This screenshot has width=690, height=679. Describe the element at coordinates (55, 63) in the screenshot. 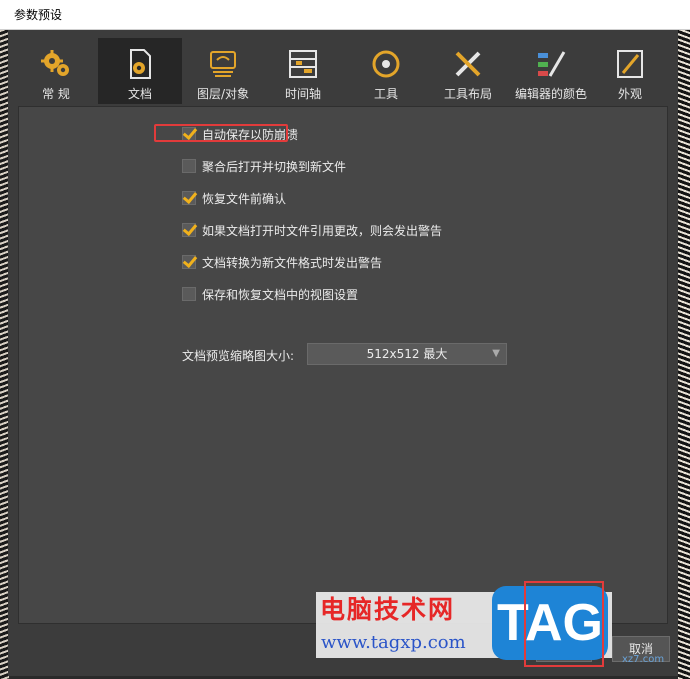

I see `gears-icon` at that location.